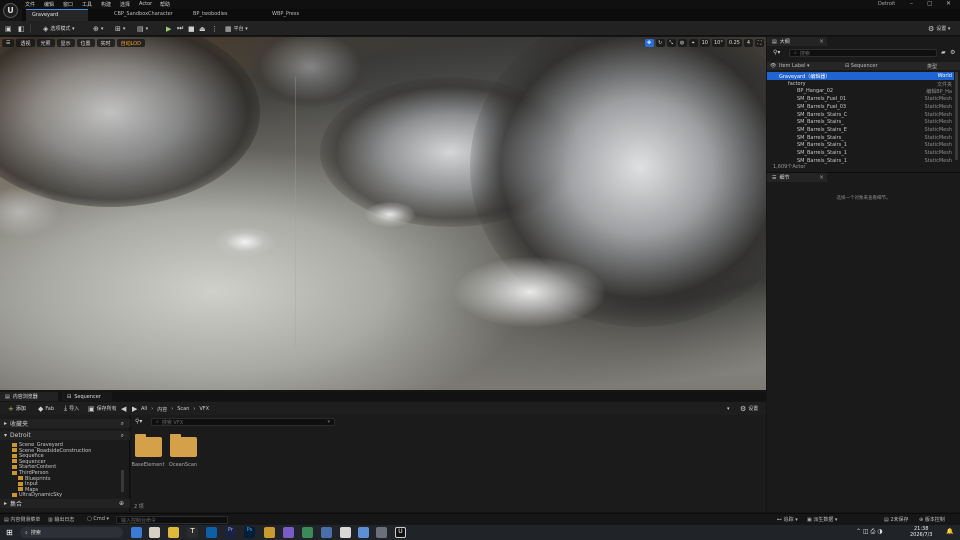 The height and width of the screenshot is (540, 960). What do you see at coordinates (773, 66) in the screenshot?
I see `visibility-column-icon: 👁` at bounding box center [773, 66].